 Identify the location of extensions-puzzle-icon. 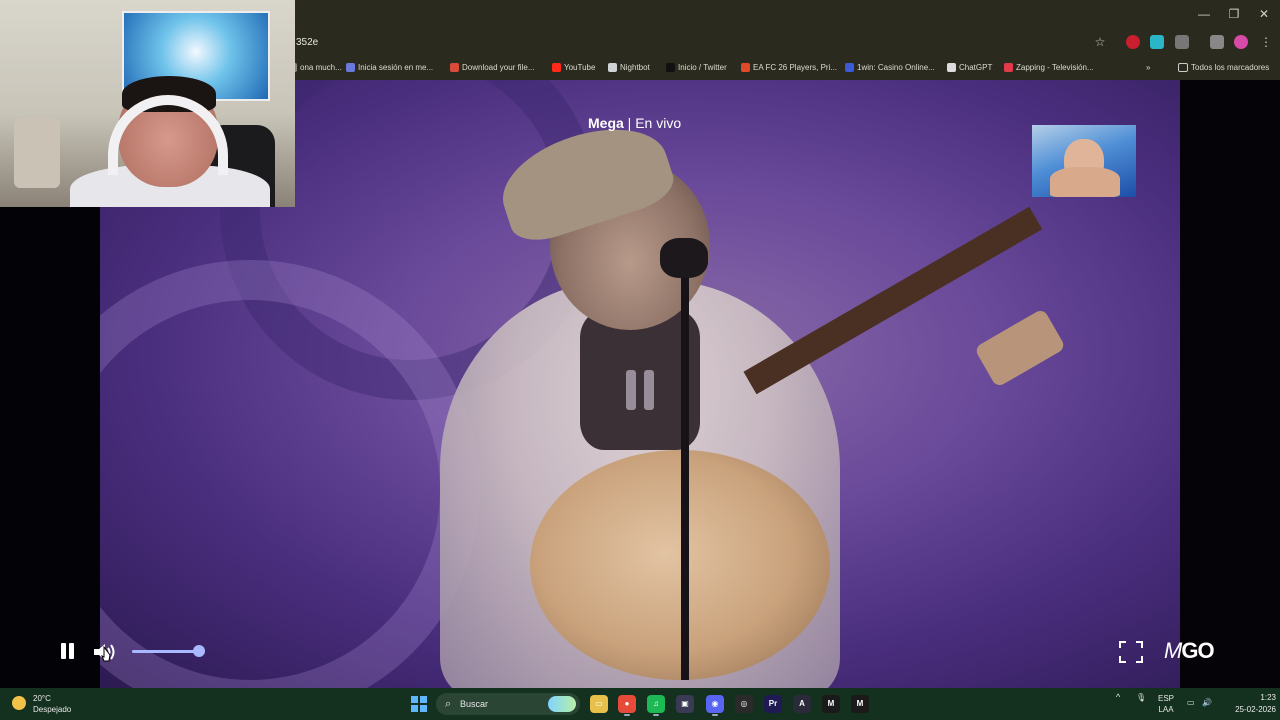
(1182, 42).